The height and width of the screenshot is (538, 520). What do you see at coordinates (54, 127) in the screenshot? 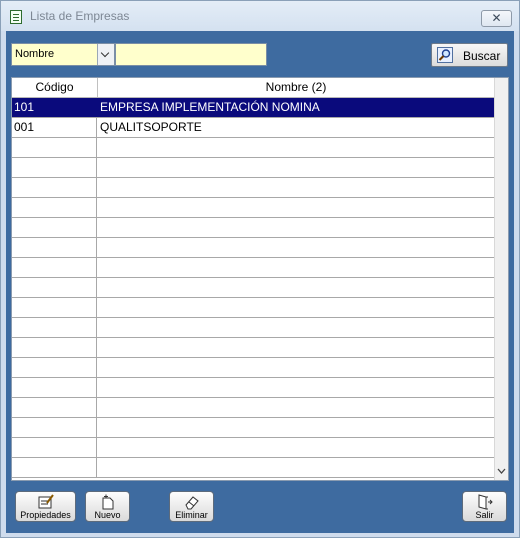
I see `cell-codigo: 001` at bounding box center [54, 127].